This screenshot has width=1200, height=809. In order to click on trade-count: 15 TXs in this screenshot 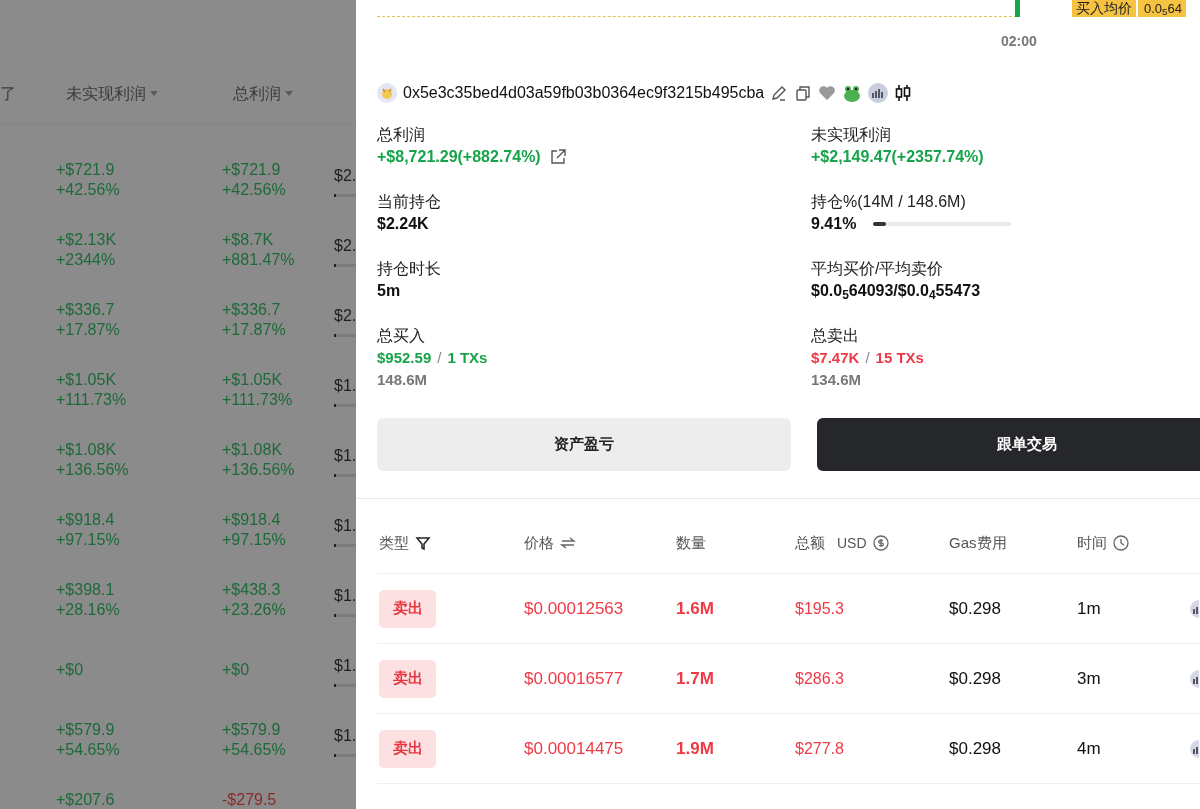, I will do `click(899, 358)`.